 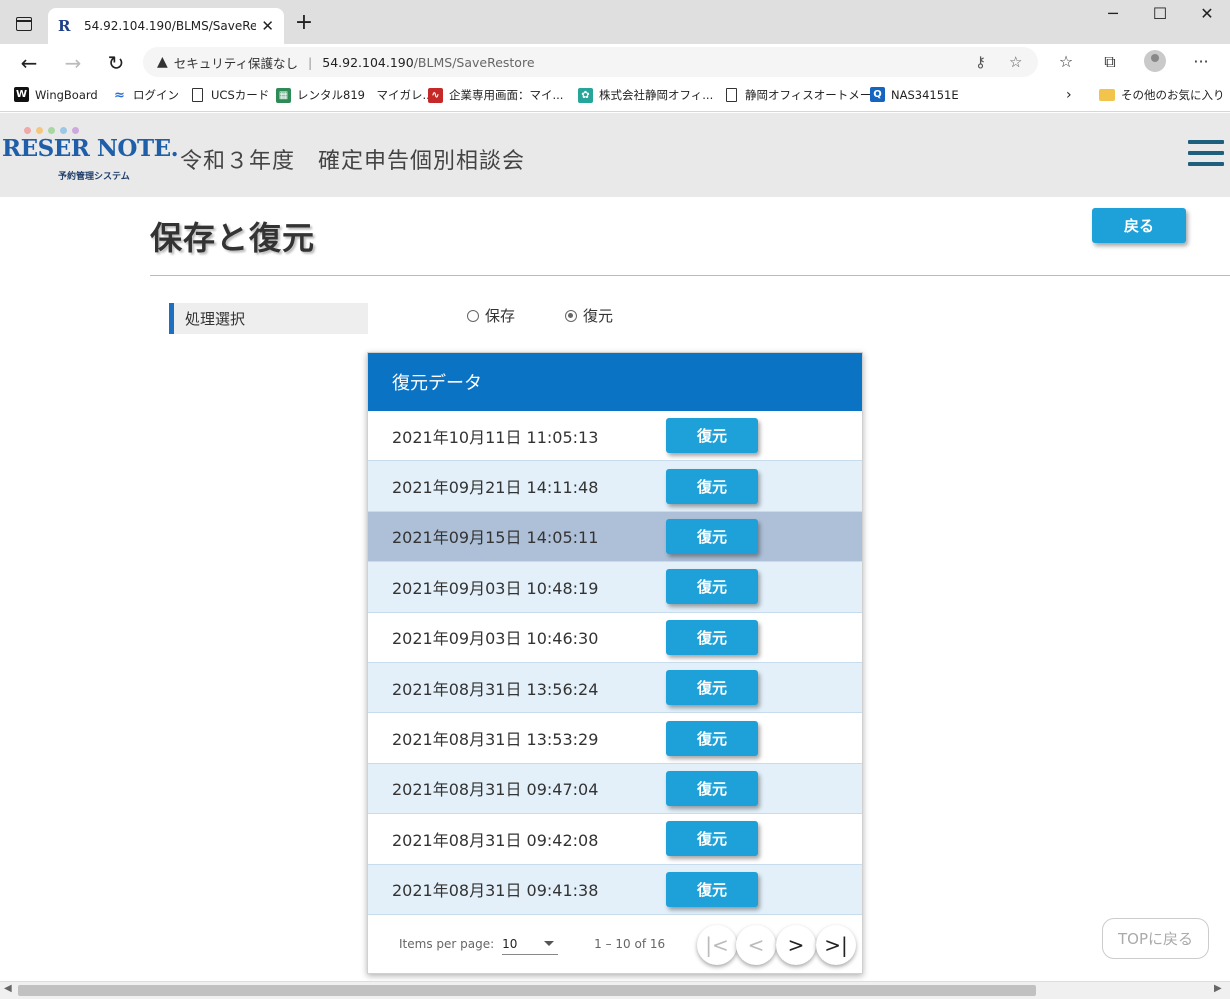 I want to click on browser-tab: R 54.92.104.190/BLMS/SaveRestore ✕, so click(x=166, y=26).